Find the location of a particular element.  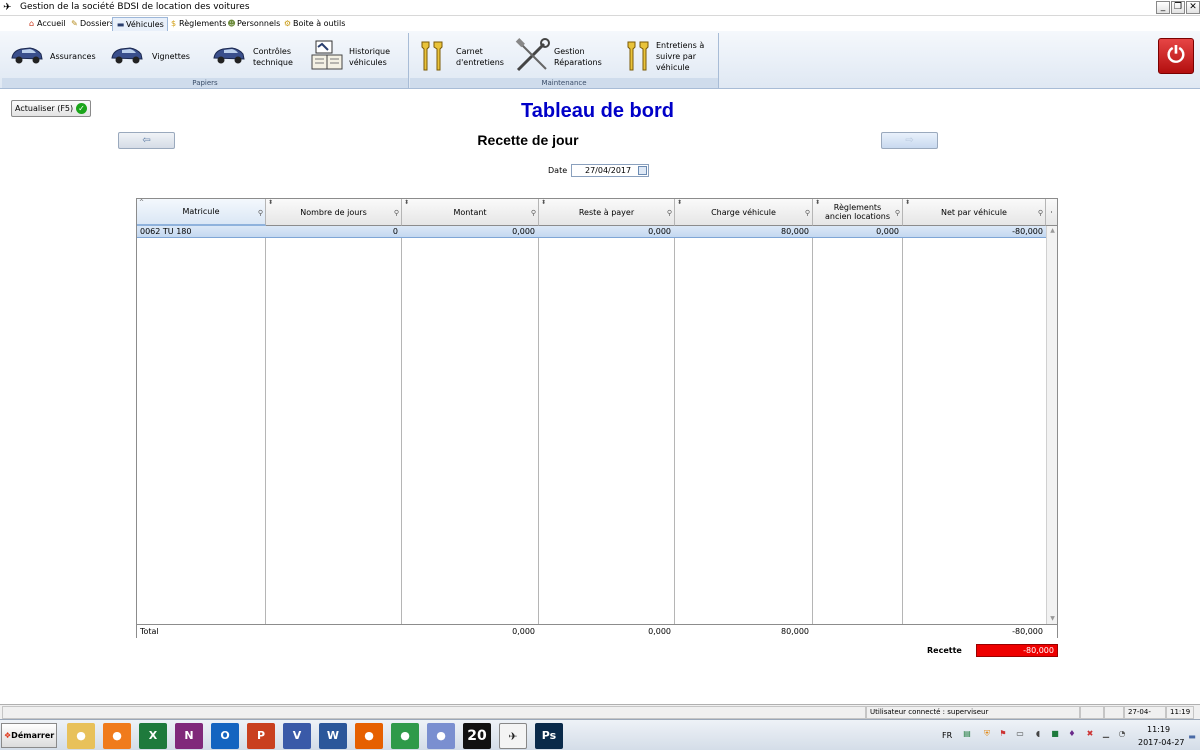

app-20-icon: 20 is located at coordinates (477, 736).